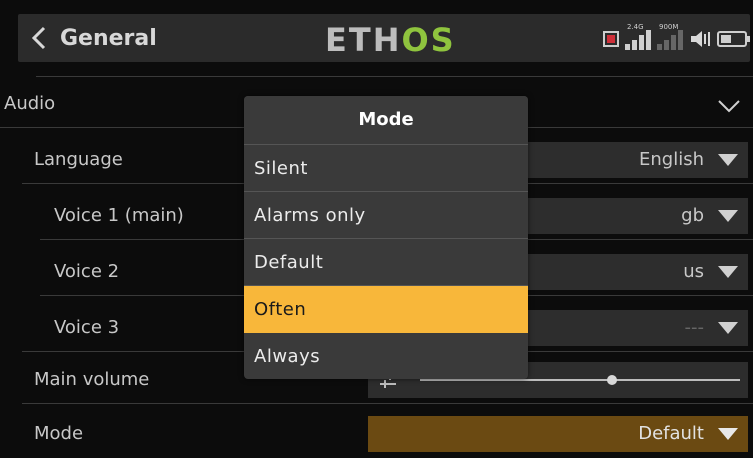 The height and width of the screenshot is (458, 753). Describe the element at coordinates (40, 38) in the screenshot. I see `back-arrow-icon` at that location.